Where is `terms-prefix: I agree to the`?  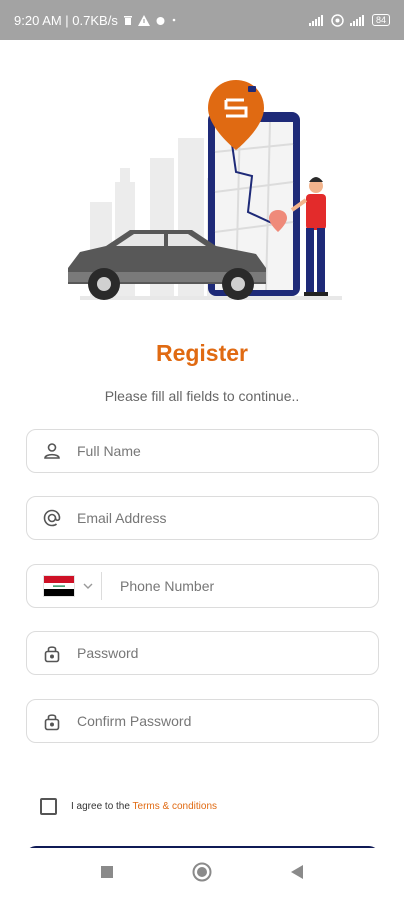 terms-prefix: I agree to the is located at coordinates (102, 806).